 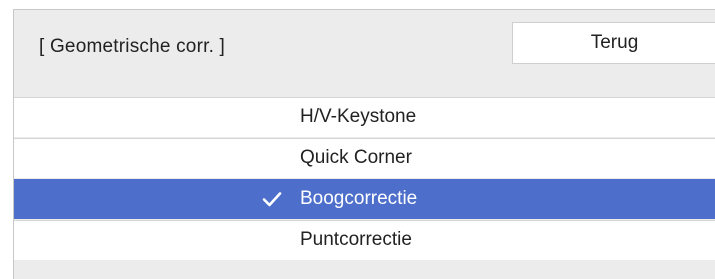 I want to click on menu-item-boogcorrectie: Boogcorrectie, so click(x=364, y=199).